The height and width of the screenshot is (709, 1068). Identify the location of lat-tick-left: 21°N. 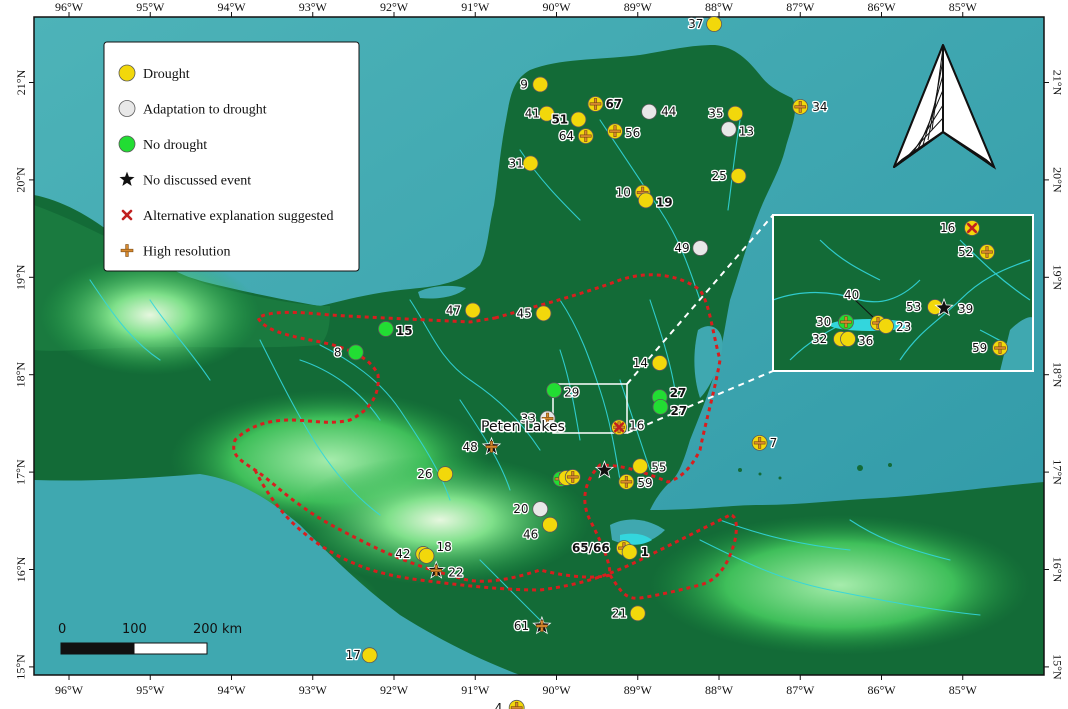
(21, 82).